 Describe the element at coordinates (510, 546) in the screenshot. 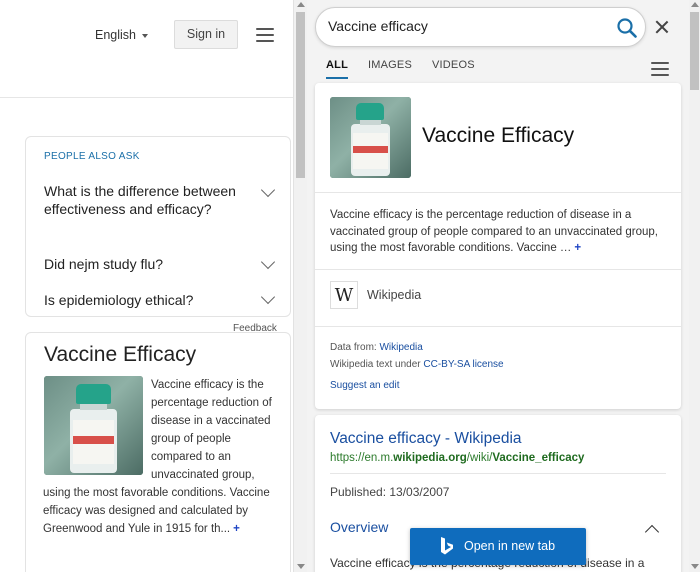

I see `open-button-label: Open in new tab` at that location.